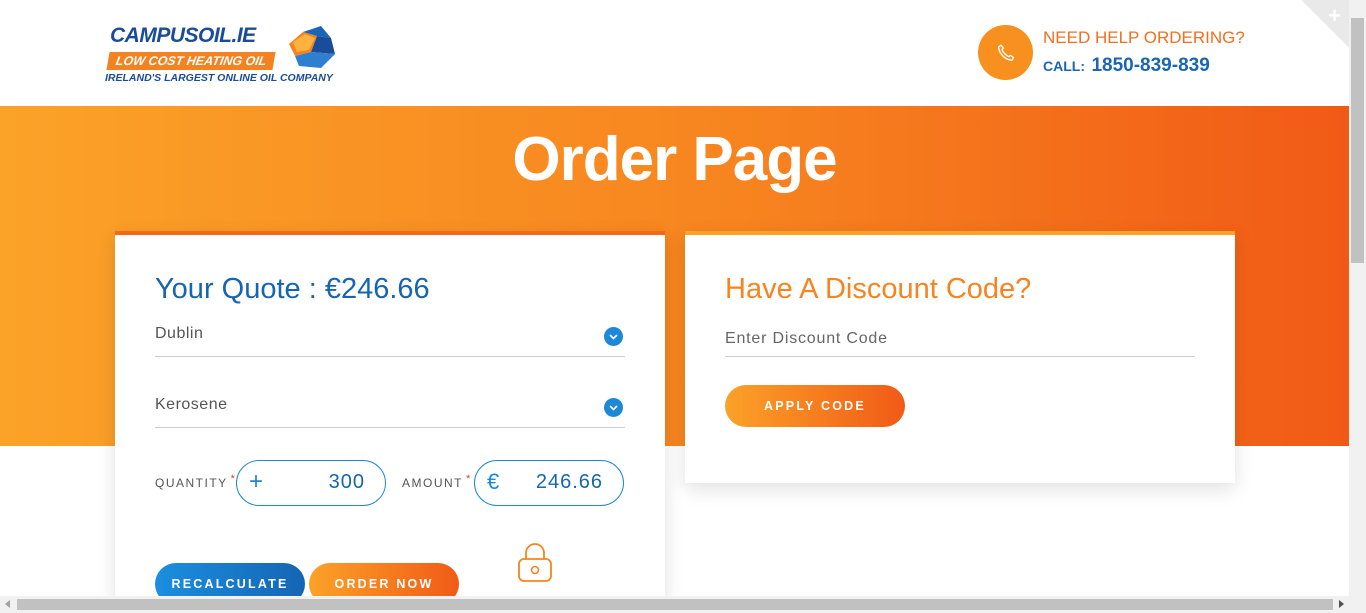  Describe the element at coordinates (675, 604) in the screenshot. I see `horizontal-scrollbar-thumb` at that location.